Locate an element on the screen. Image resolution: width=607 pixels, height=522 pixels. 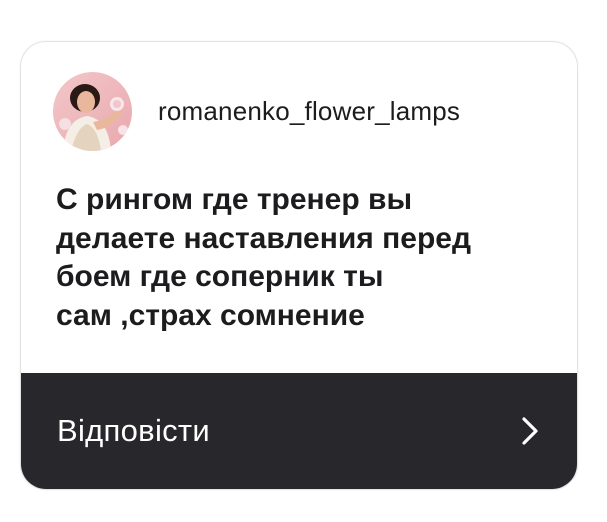
profile-photo-icon is located at coordinates (92, 111).